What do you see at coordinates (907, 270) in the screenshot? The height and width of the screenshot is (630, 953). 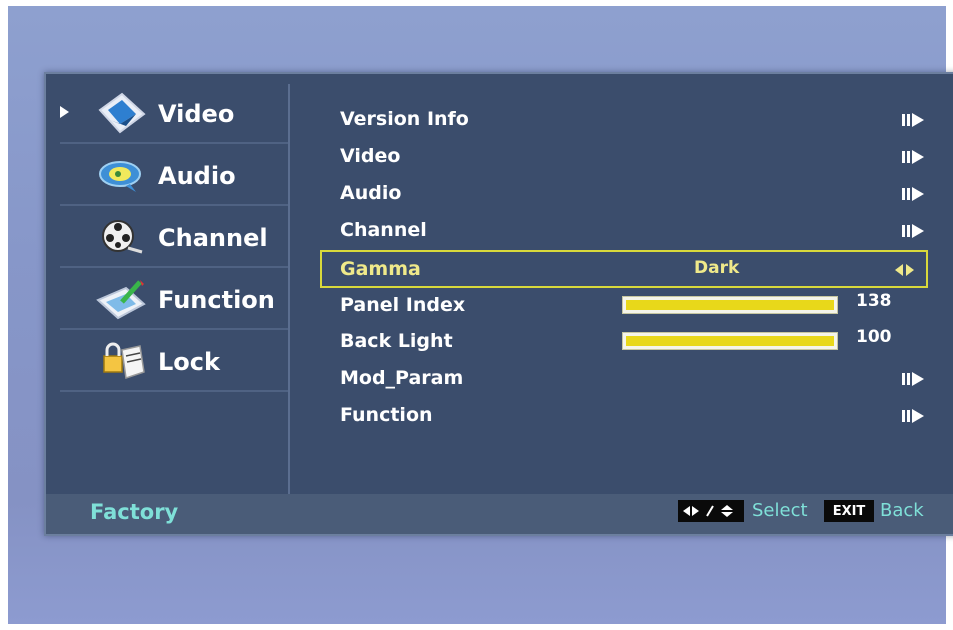 I see `left-right-arrow-icon` at bounding box center [907, 270].